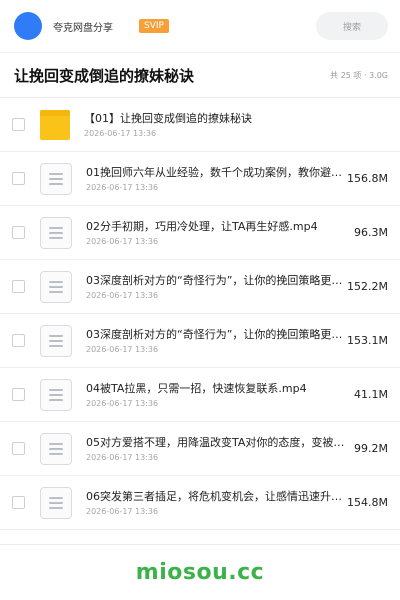 The width and height of the screenshot is (400, 600). Describe the element at coordinates (352, 26) in the screenshot. I see `search-input: 搜索` at that location.